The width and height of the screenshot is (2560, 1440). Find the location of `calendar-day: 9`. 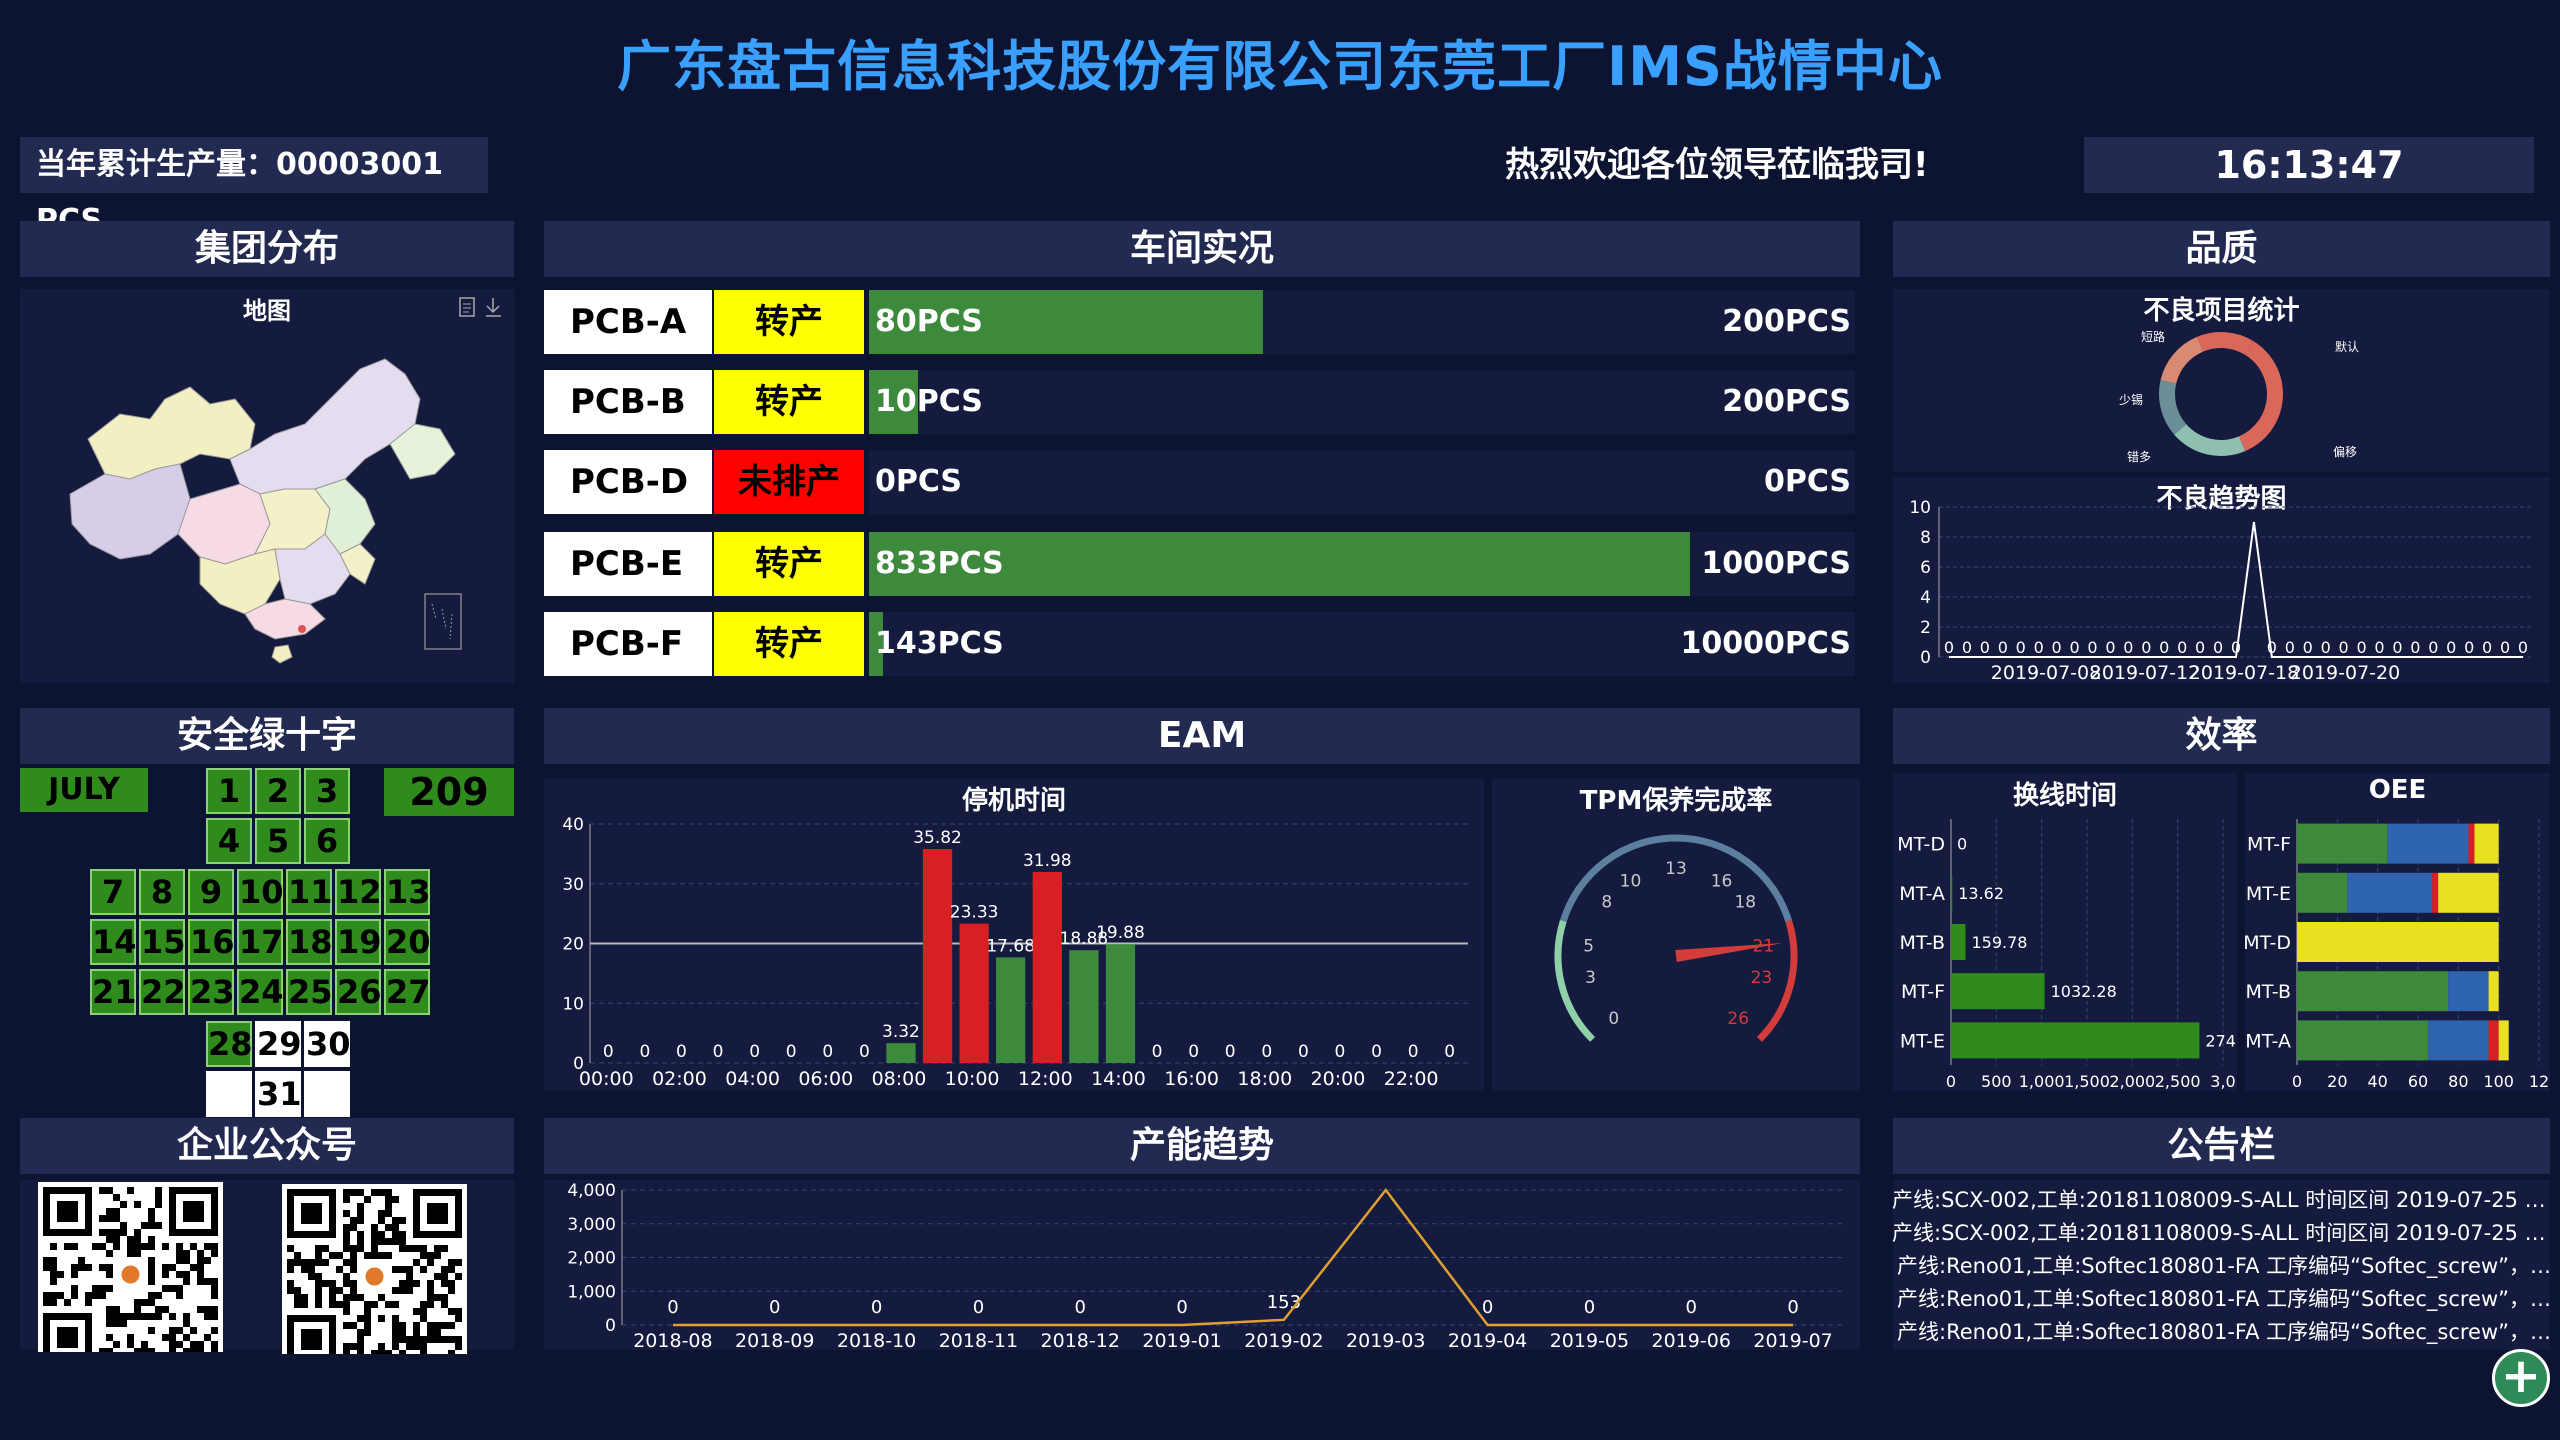

calendar-day: 9 is located at coordinates (211, 892).